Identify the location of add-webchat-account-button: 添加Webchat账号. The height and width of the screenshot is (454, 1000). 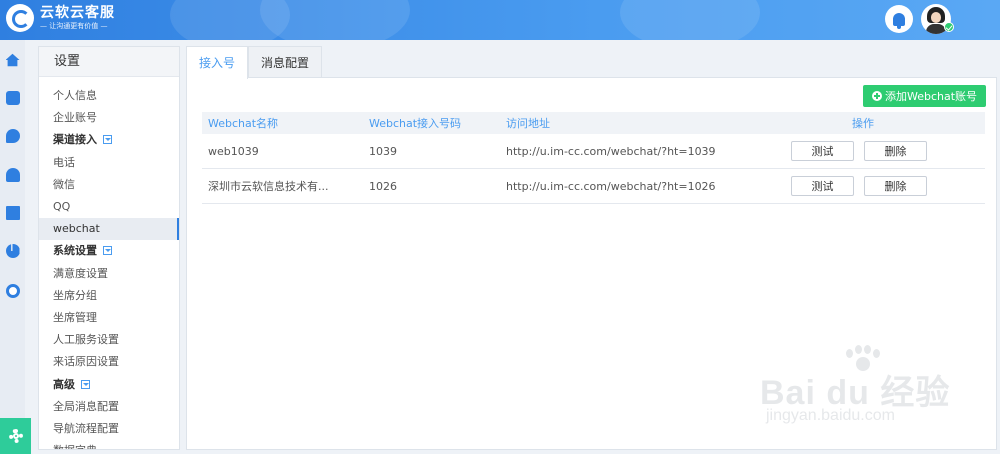
(924, 96).